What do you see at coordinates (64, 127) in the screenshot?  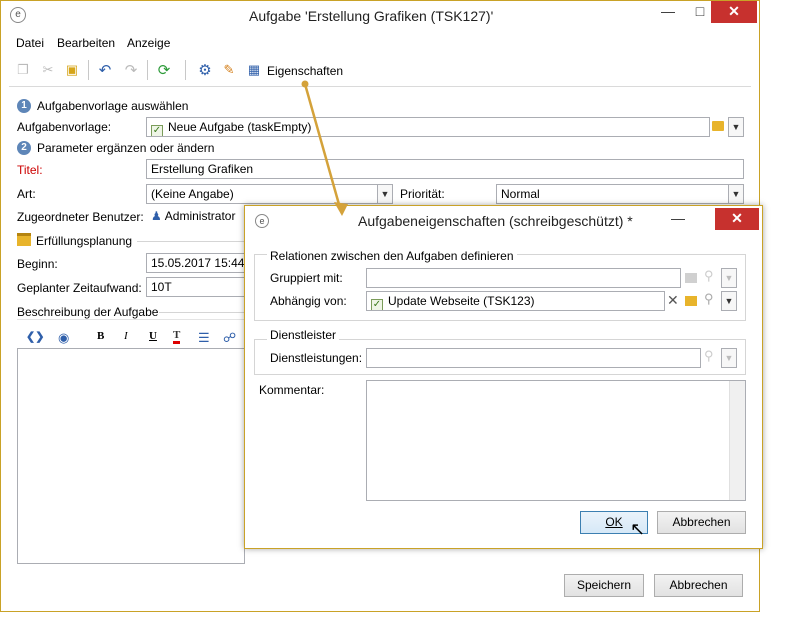 I see `template-label: Aufgabenvorlage:` at bounding box center [64, 127].